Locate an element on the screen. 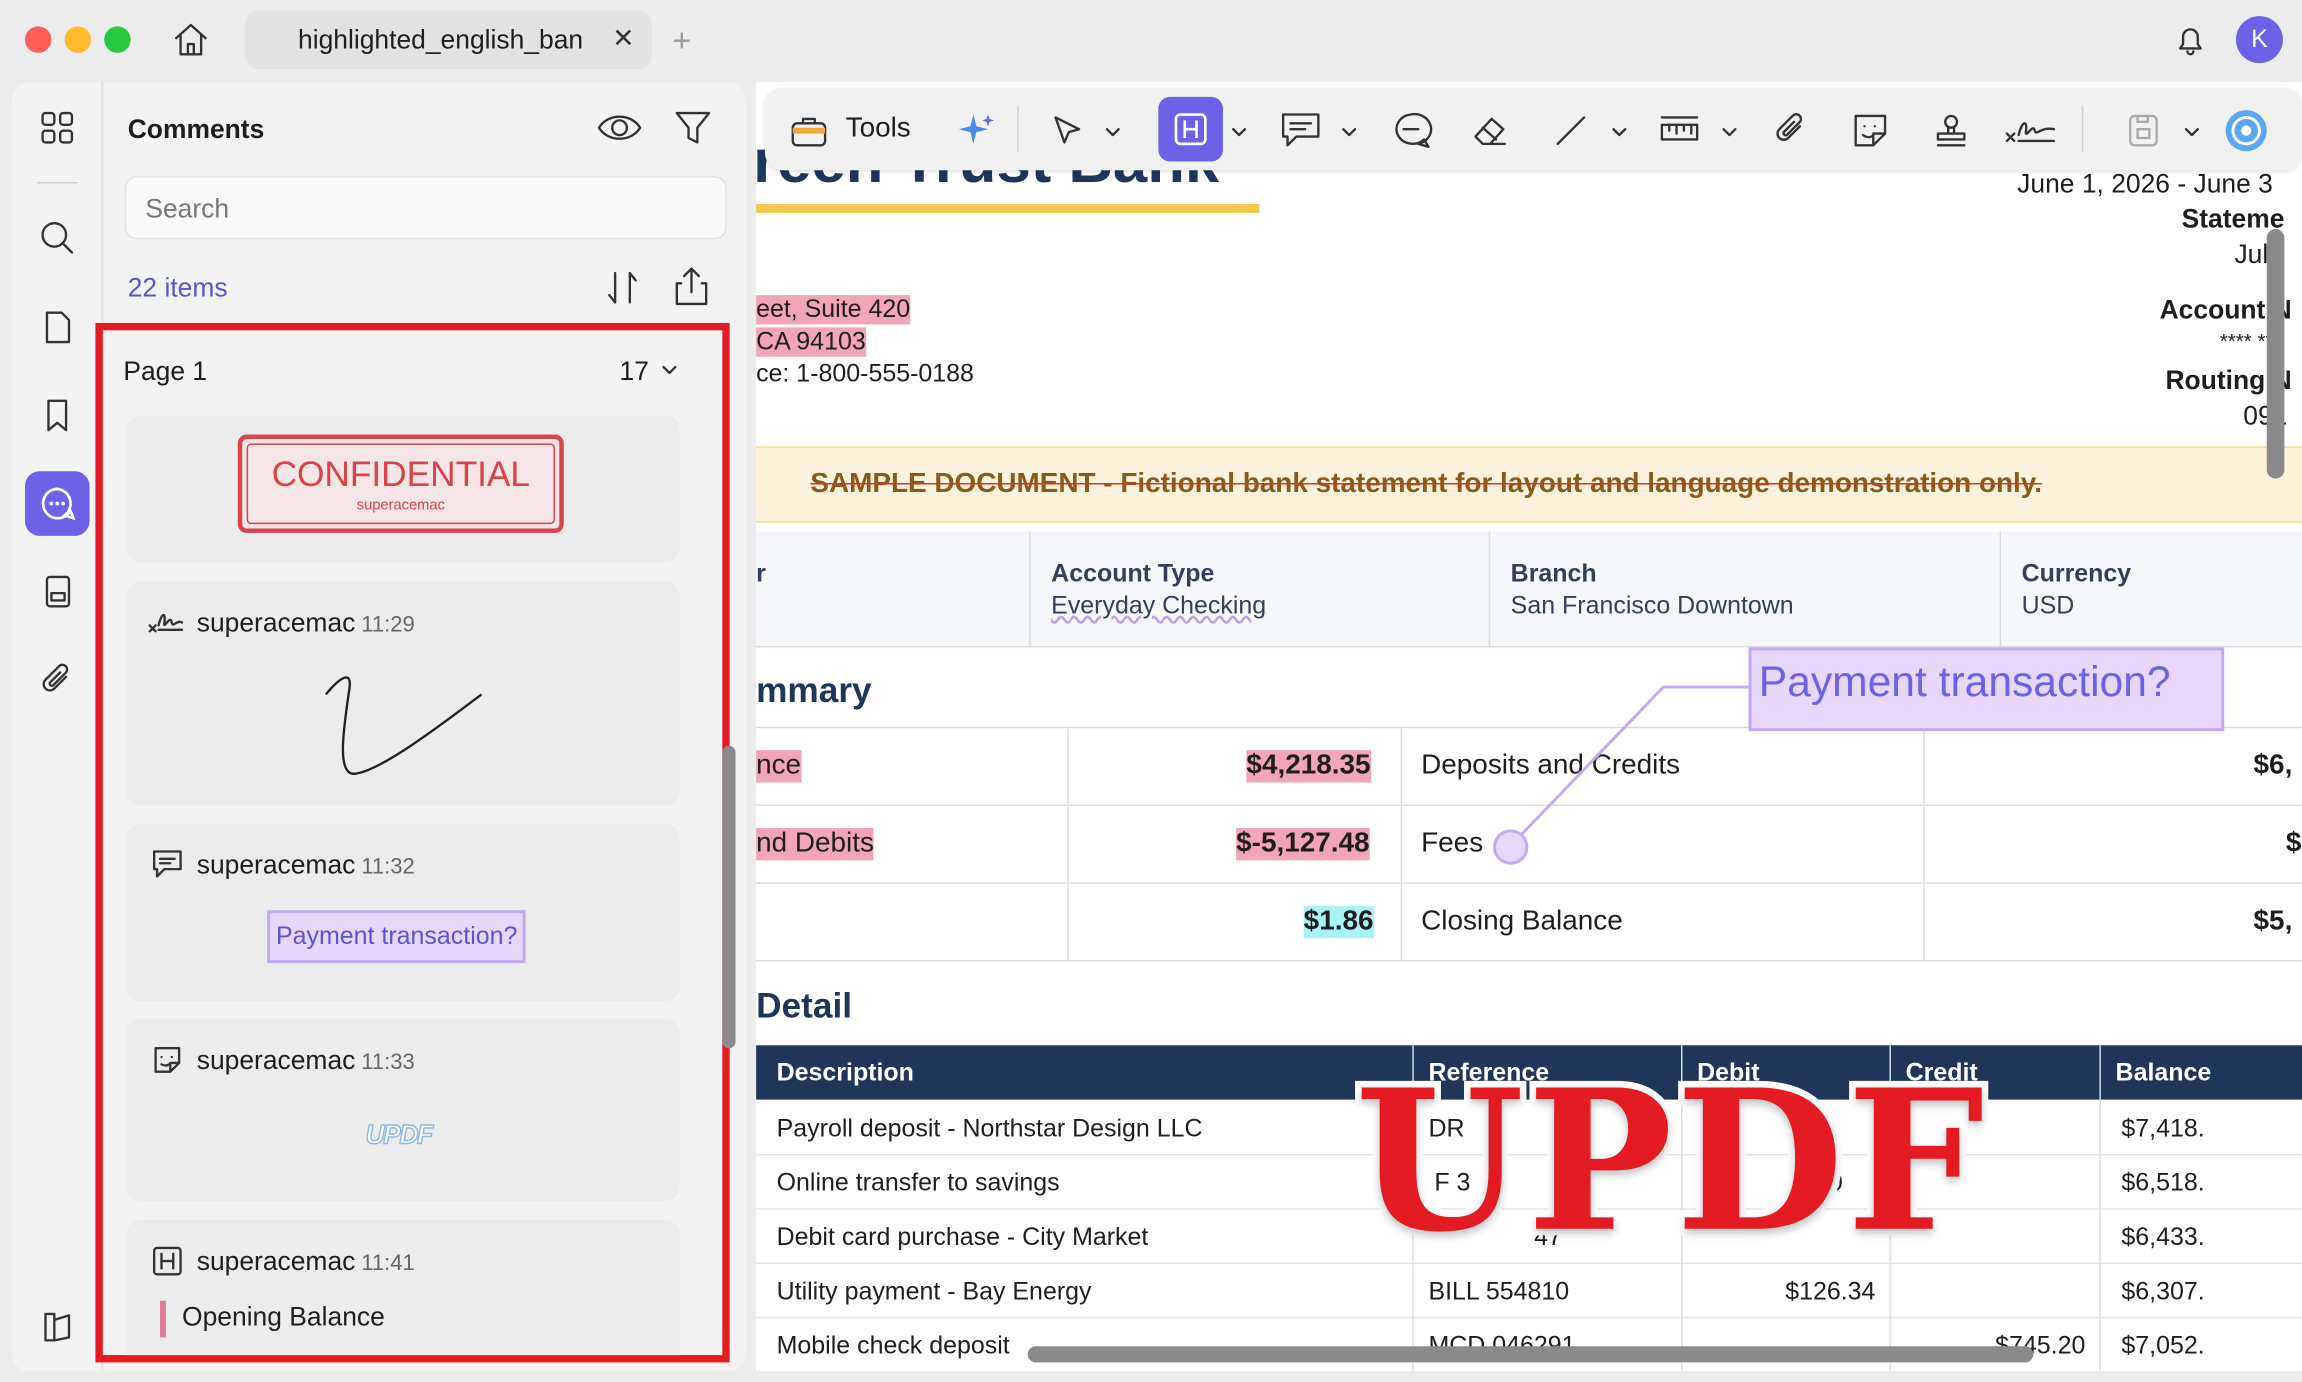 The height and width of the screenshot is (1382, 2302). row-balance: $6,518. is located at coordinates (2163, 1182).